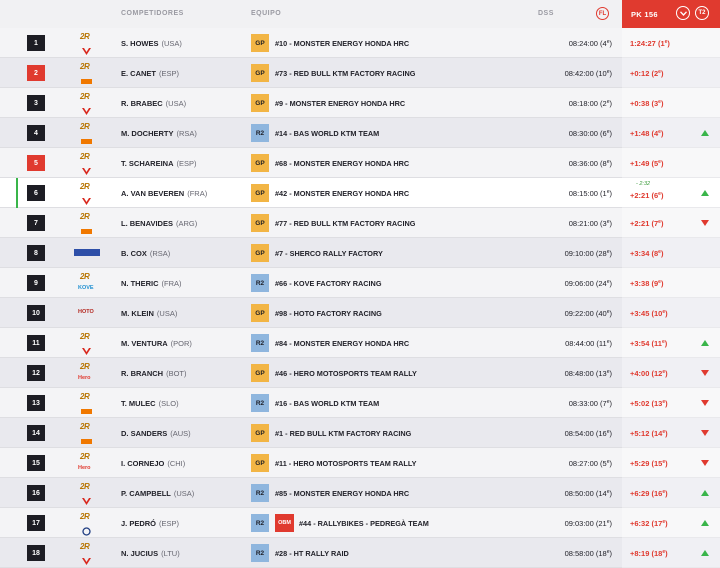 The height and width of the screenshot is (568, 720). I want to click on rider-name: P. CAMPBELL (USA), so click(157, 493).